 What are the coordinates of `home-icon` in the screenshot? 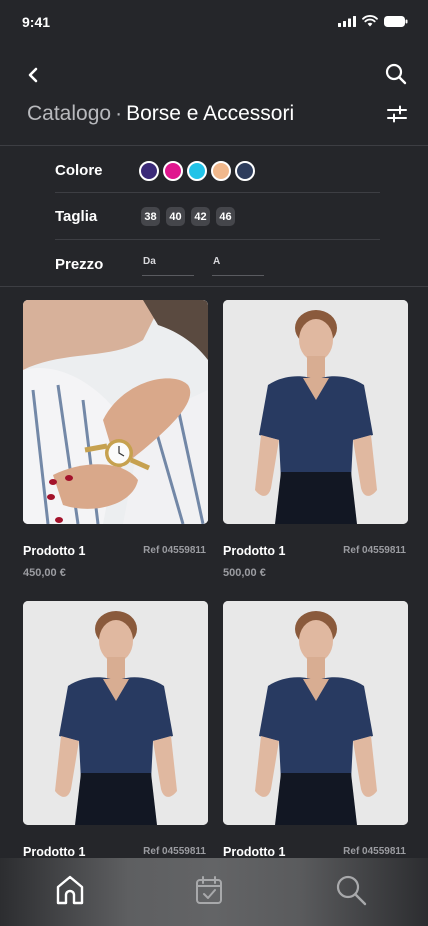 It's located at (70, 890).